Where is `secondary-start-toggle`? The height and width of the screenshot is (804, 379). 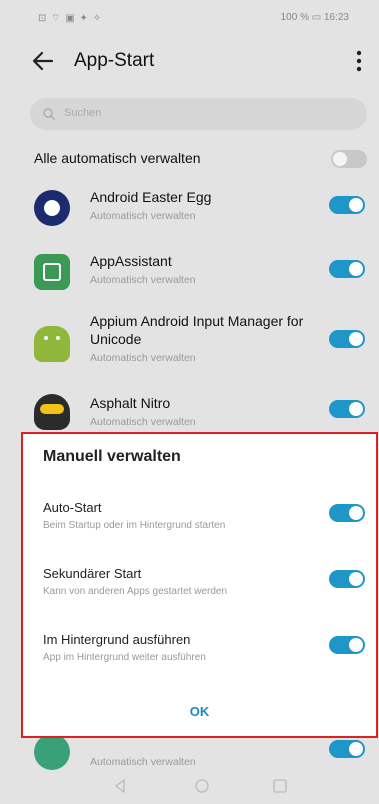 secondary-start-toggle is located at coordinates (347, 579).